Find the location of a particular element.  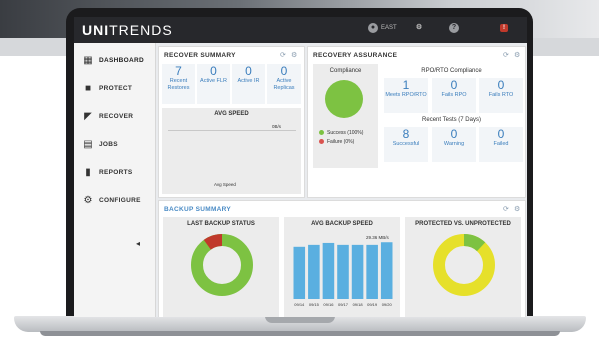

lock-icon: ■ is located at coordinates (88, 88).